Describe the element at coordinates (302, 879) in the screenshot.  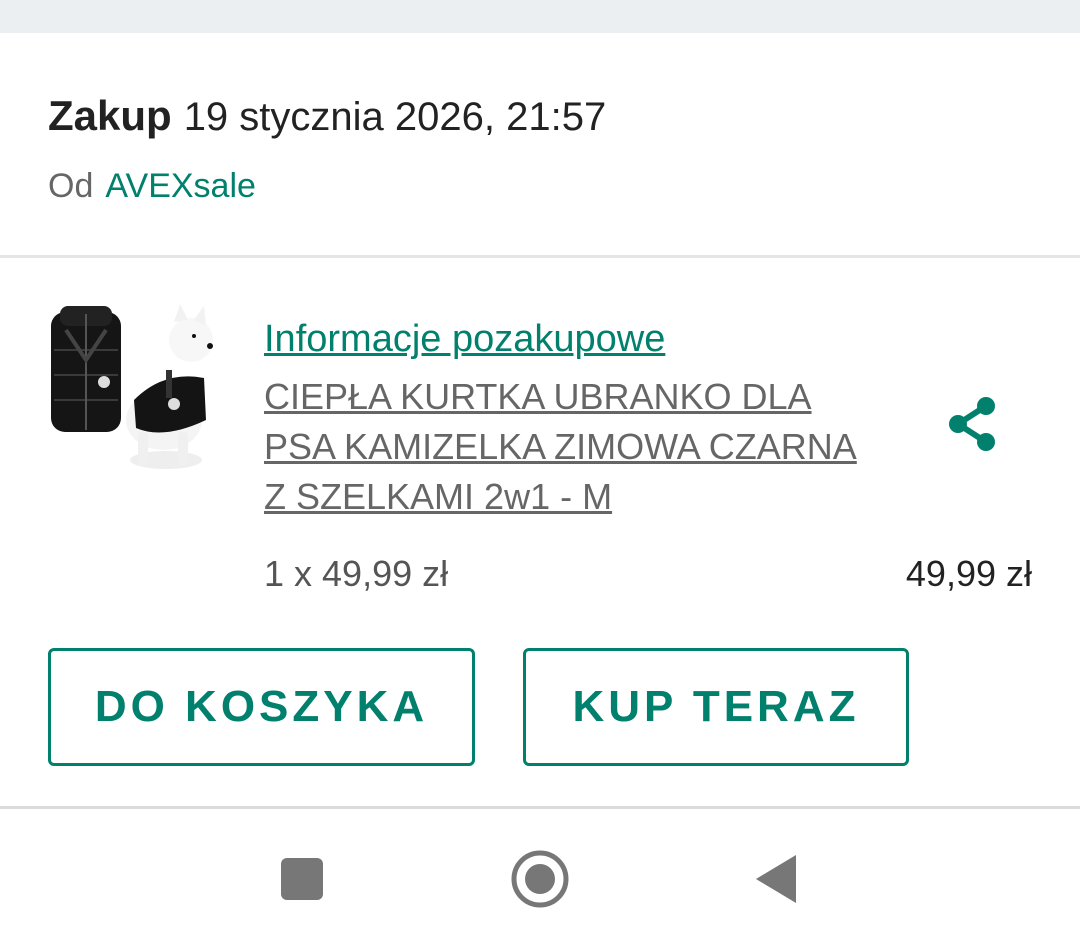
I see `square-recents-icon` at that location.